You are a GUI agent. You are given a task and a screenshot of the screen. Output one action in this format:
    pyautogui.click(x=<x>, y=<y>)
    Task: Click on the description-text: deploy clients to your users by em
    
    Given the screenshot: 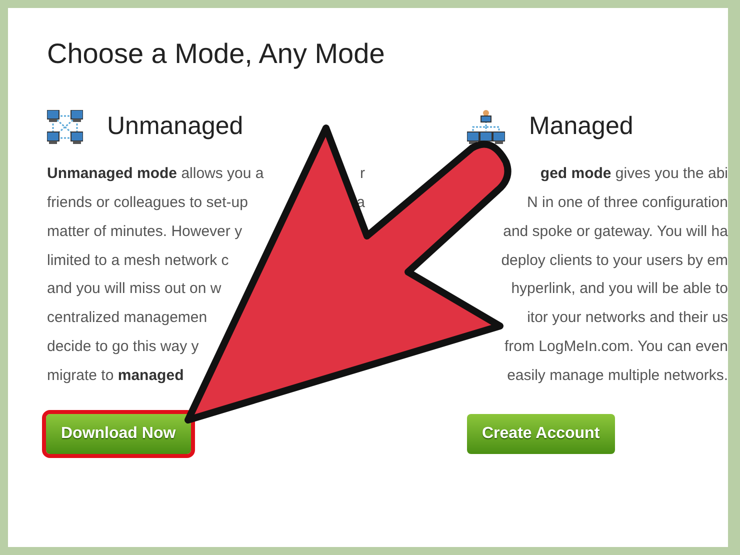 What is the action you would take?
    pyautogui.click(x=614, y=260)
    